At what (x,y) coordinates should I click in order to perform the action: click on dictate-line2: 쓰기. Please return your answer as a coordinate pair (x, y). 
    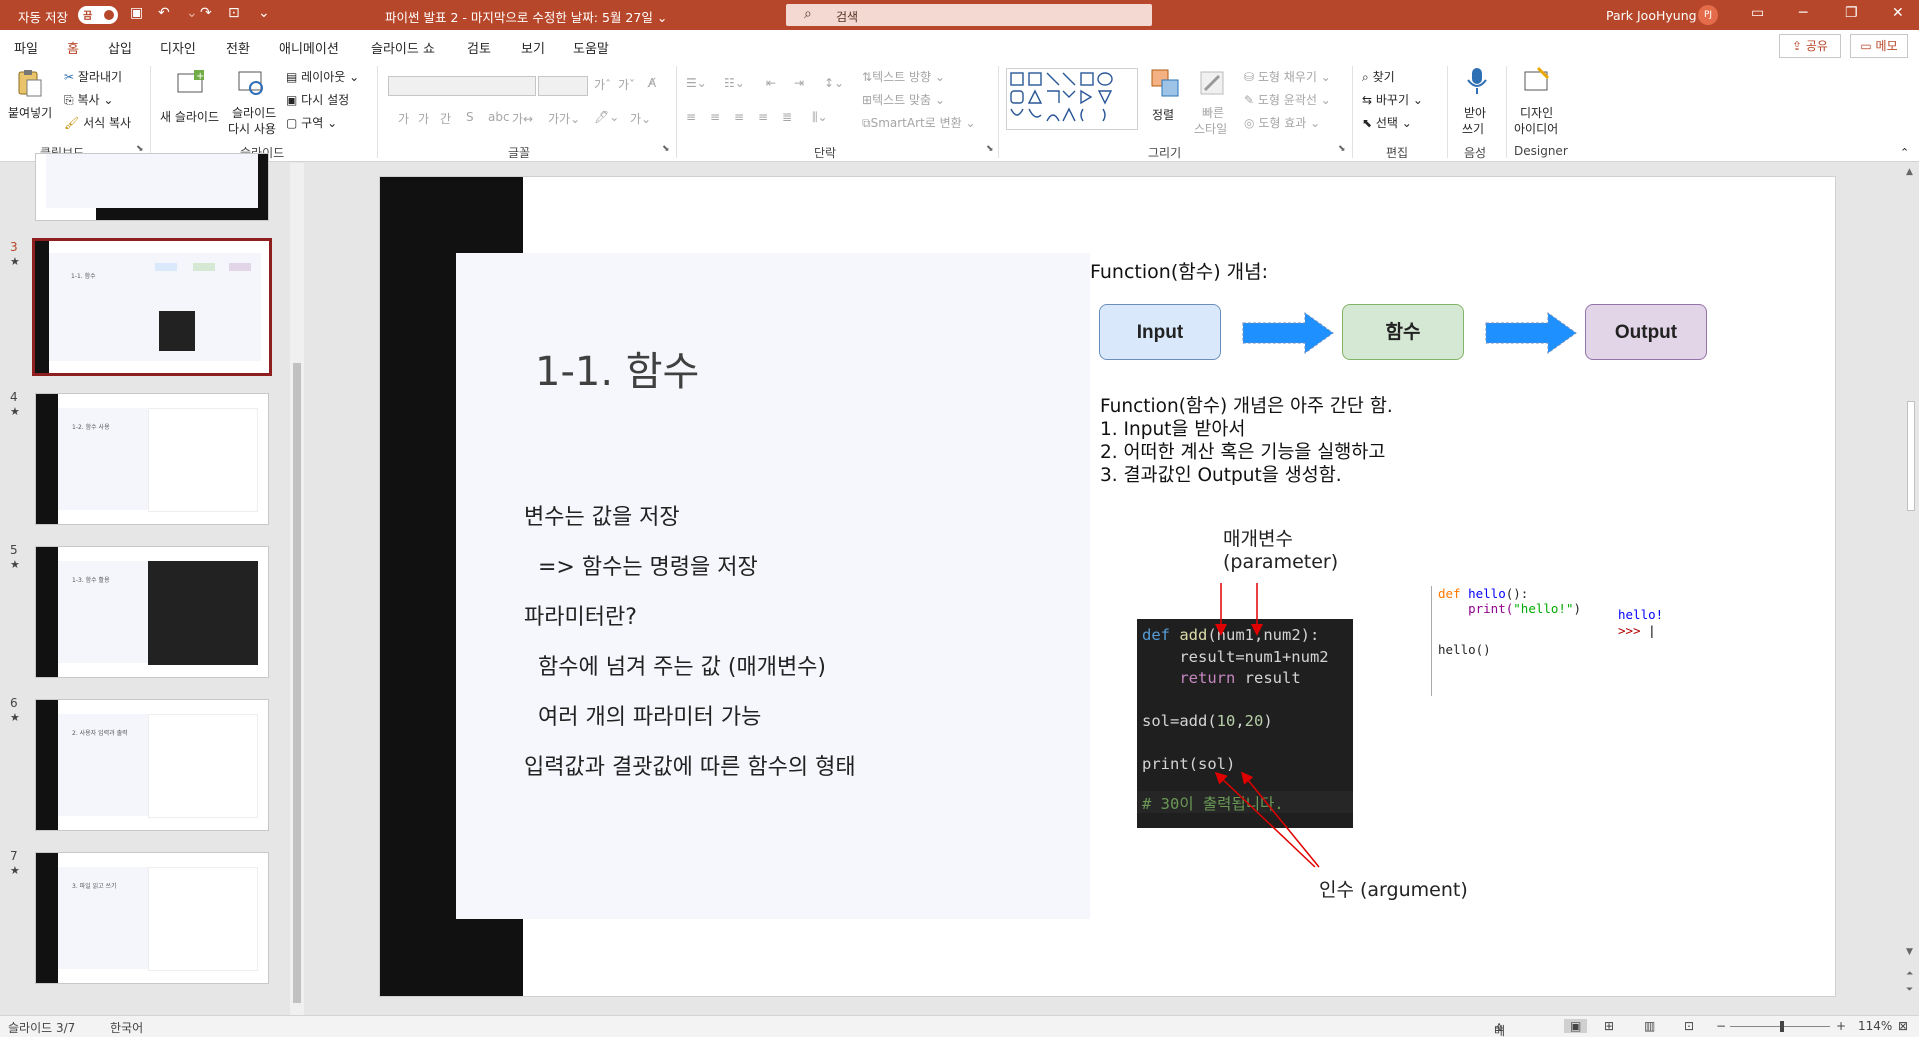
    Looking at the image, I should click on (1473, 128).